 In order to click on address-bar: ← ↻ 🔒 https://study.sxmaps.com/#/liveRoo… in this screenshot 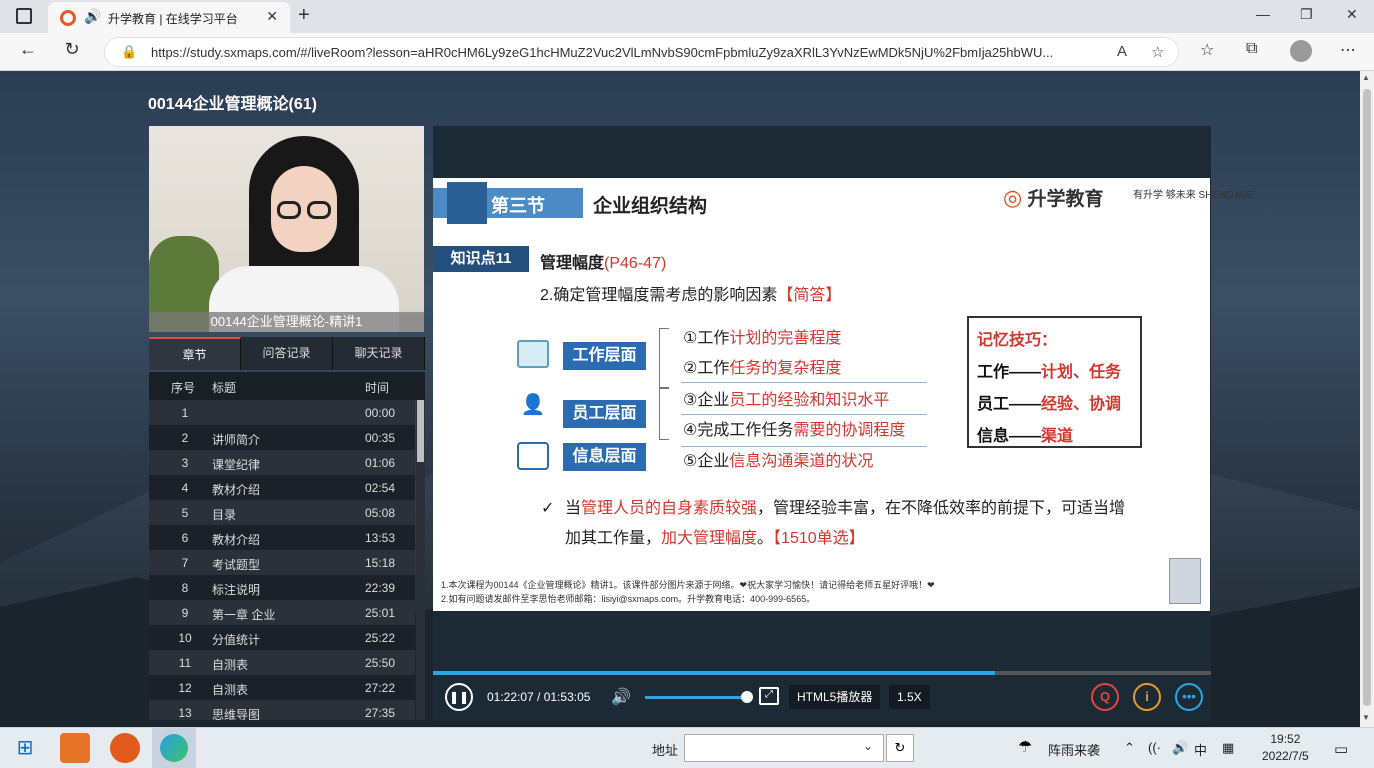, I will do `click(687, 52)`.